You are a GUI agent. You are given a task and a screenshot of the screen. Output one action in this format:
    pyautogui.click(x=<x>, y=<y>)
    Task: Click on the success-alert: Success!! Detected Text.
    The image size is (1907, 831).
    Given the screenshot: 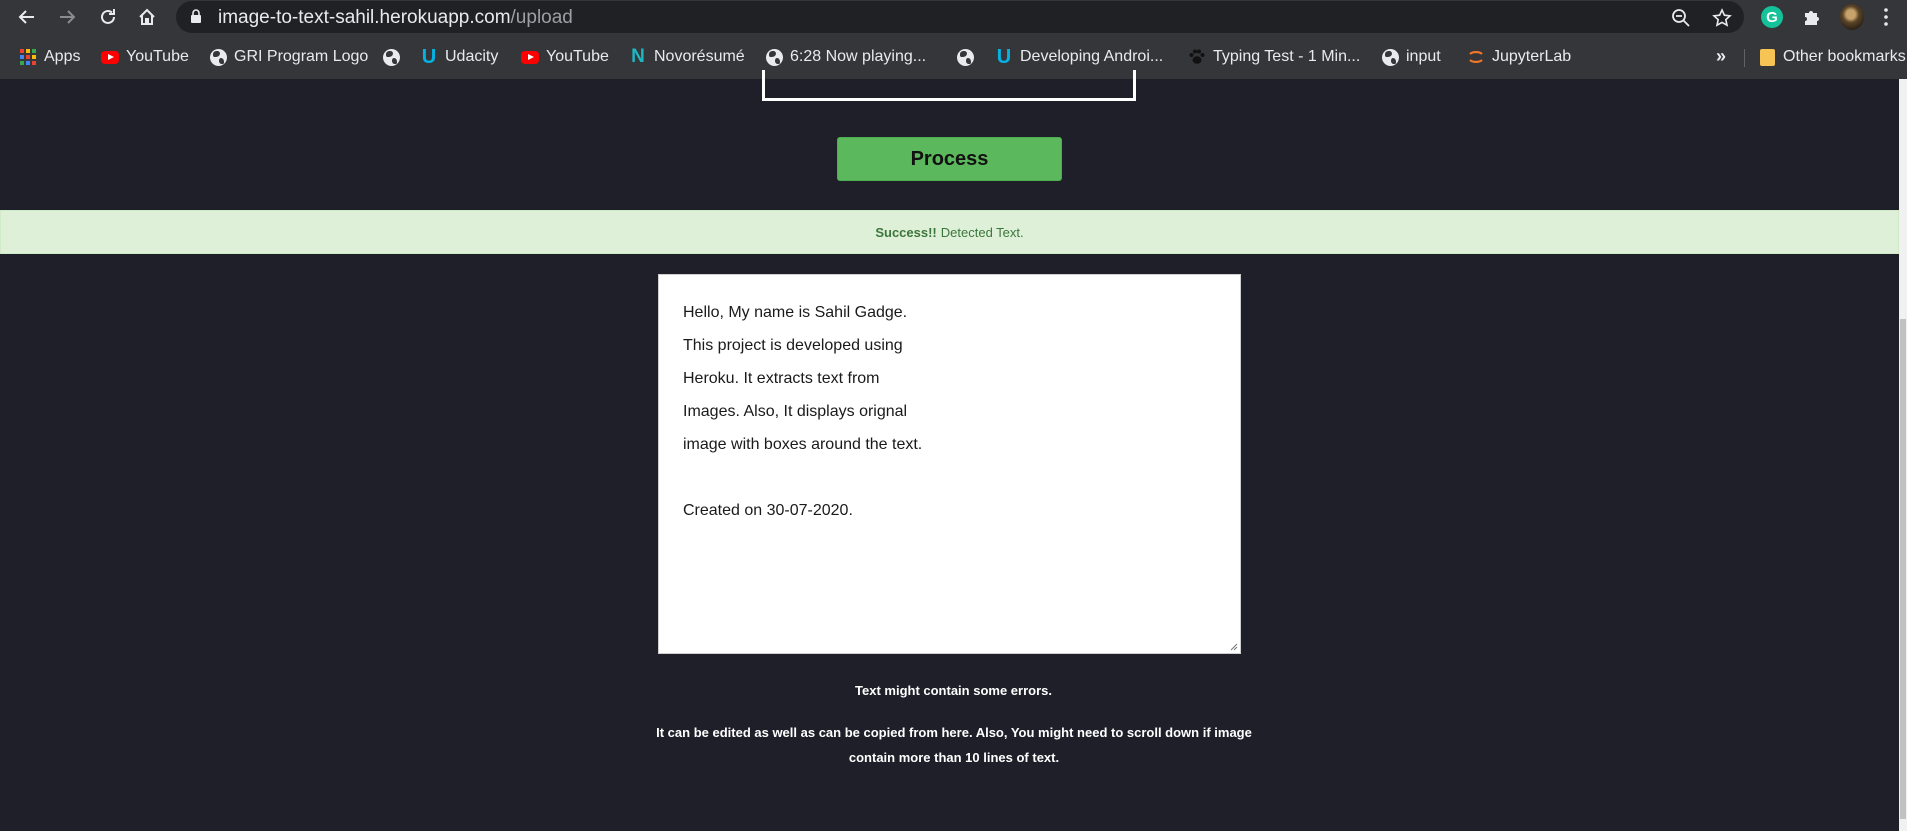 What is the action you would take?
    pyautogui.click(x=949, y=232)
    